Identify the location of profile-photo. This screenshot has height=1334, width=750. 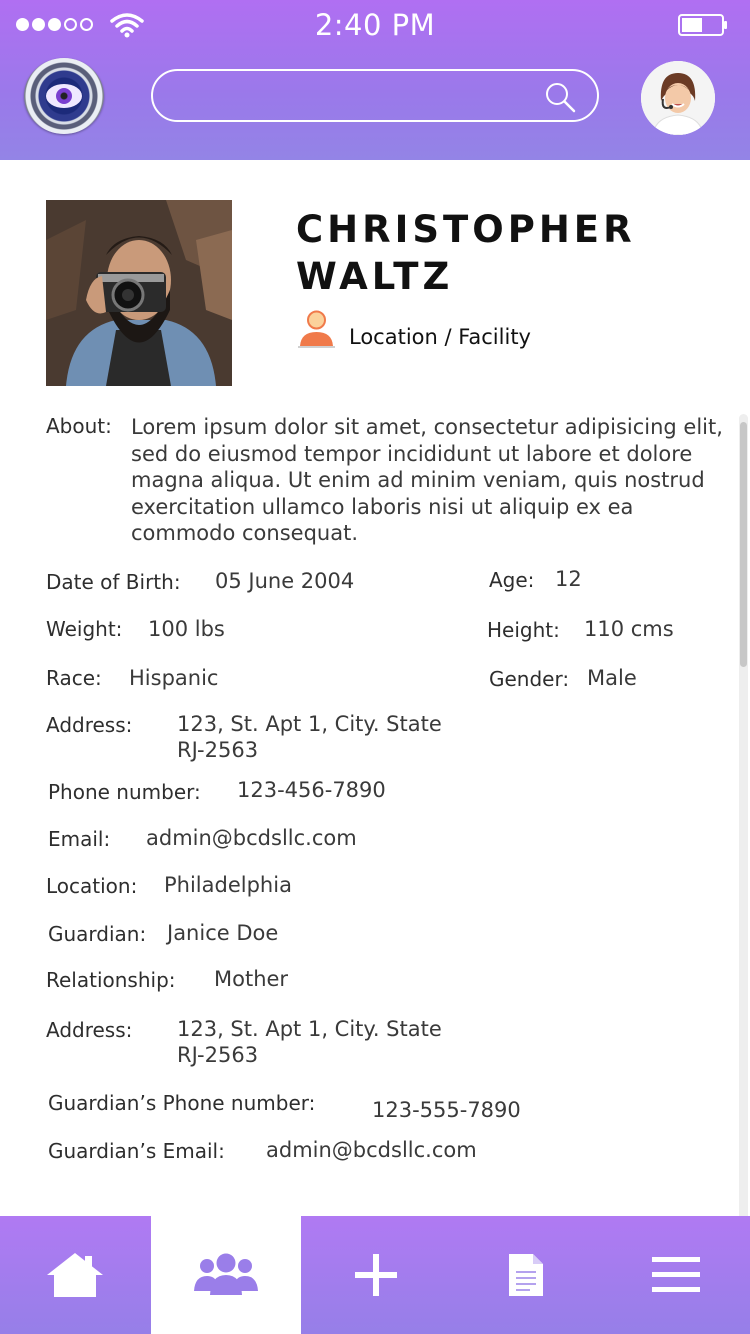
(139, 293).